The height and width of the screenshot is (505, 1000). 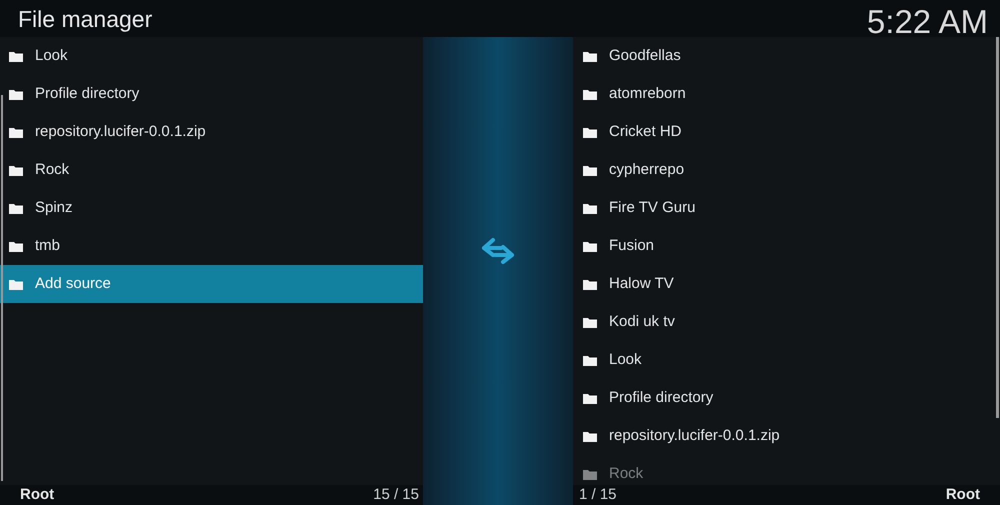 What do you see at coordinates (396, 494) in the screenshot?
I see `item-count: 15 / 15` at bounding box center [396, 494].